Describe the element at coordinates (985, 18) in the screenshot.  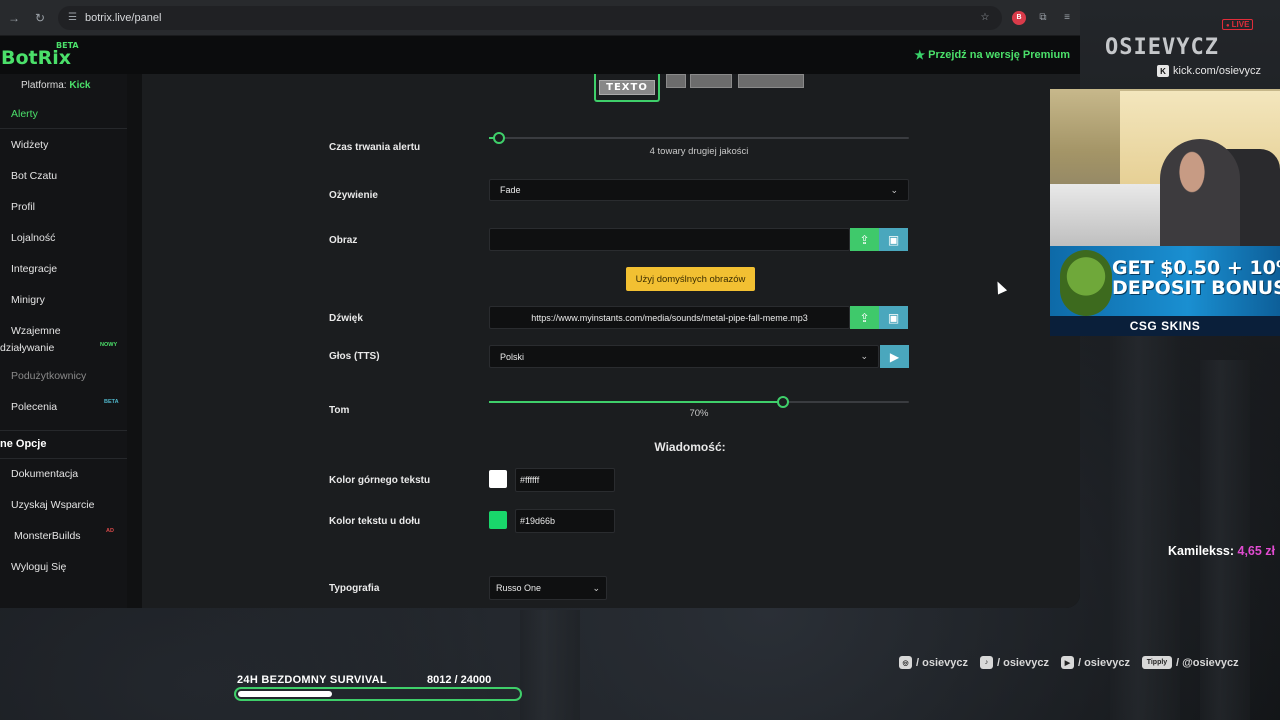
I see `bookmark-star-icon: ☆` at that location.